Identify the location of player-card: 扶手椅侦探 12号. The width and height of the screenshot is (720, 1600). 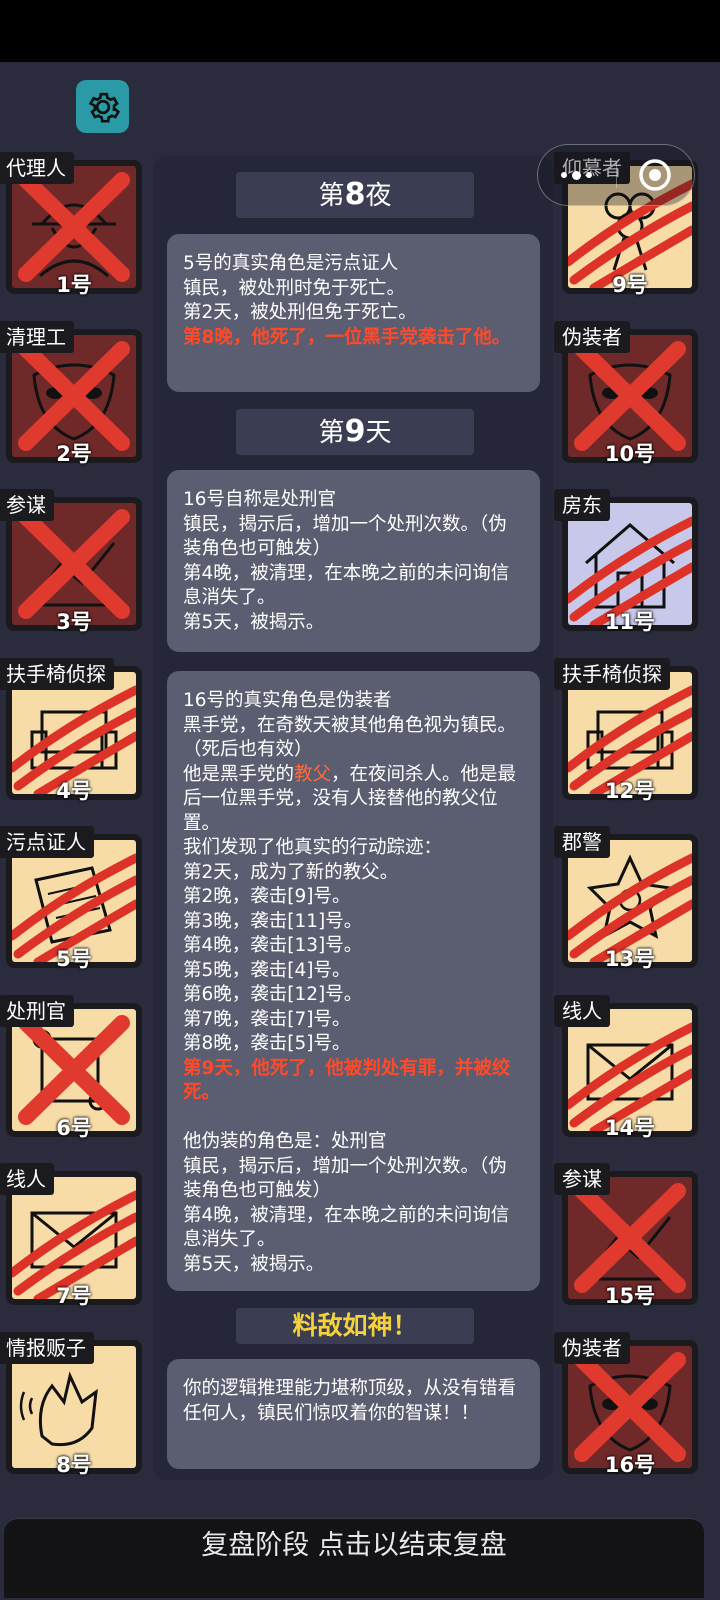
(626, 730).